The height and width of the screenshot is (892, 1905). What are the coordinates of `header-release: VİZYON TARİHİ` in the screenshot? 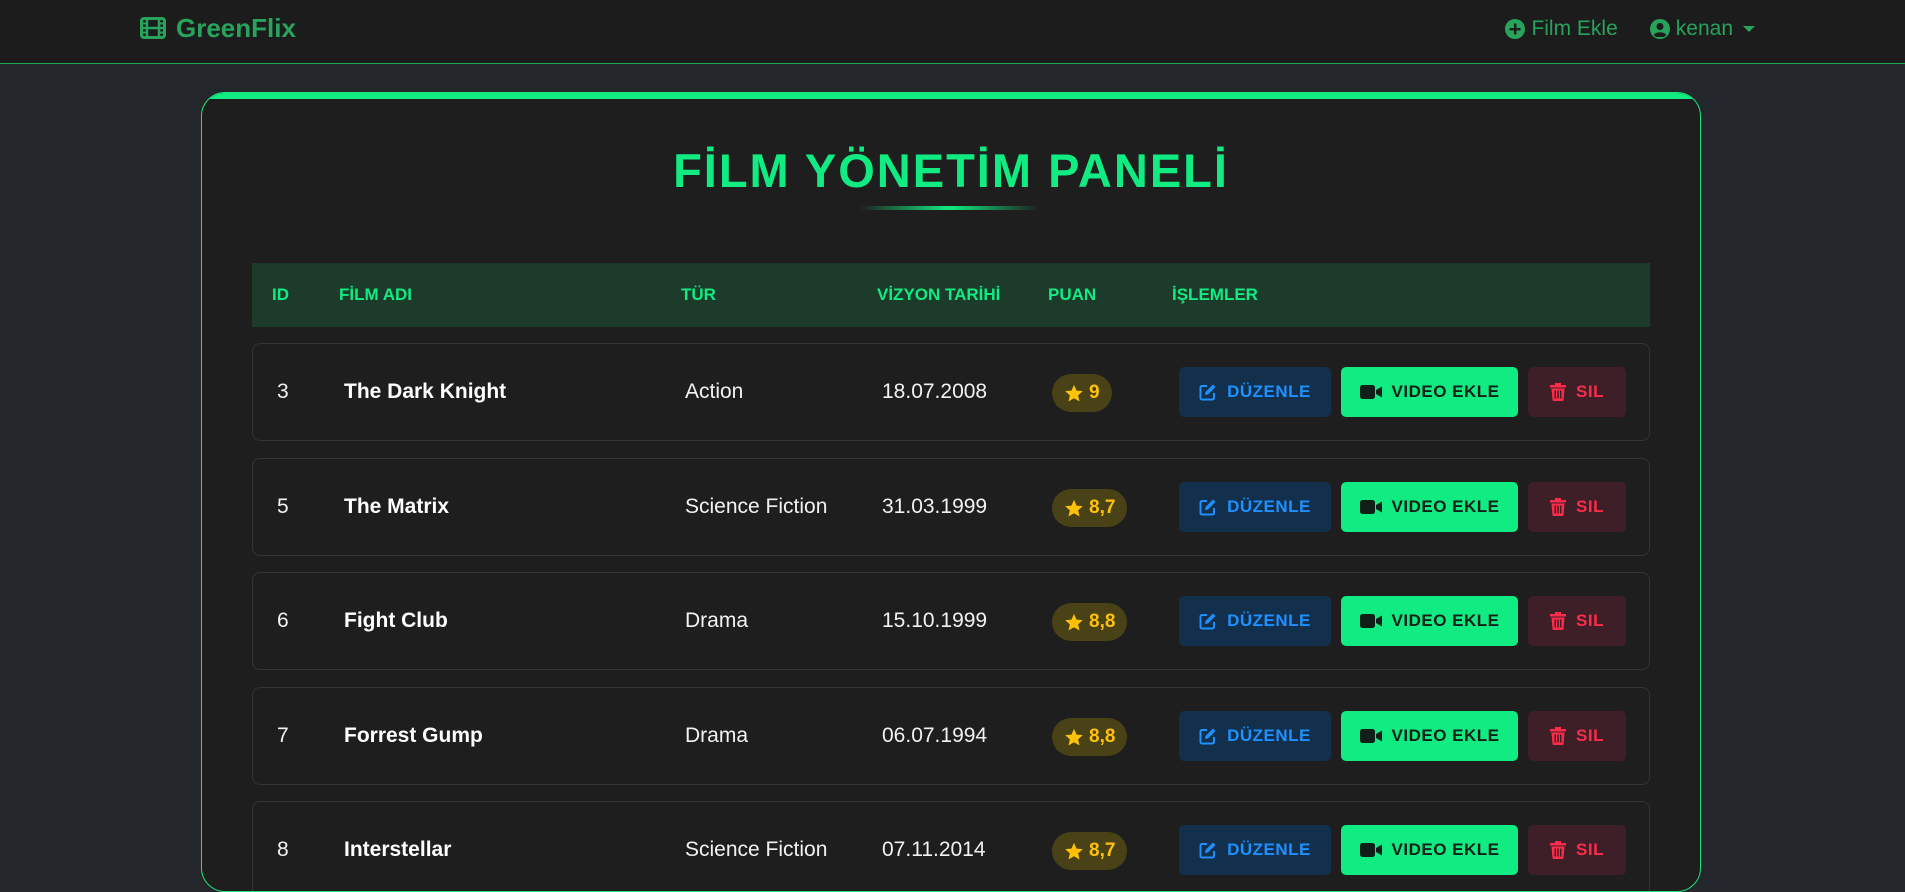 It's located at (939, 294).